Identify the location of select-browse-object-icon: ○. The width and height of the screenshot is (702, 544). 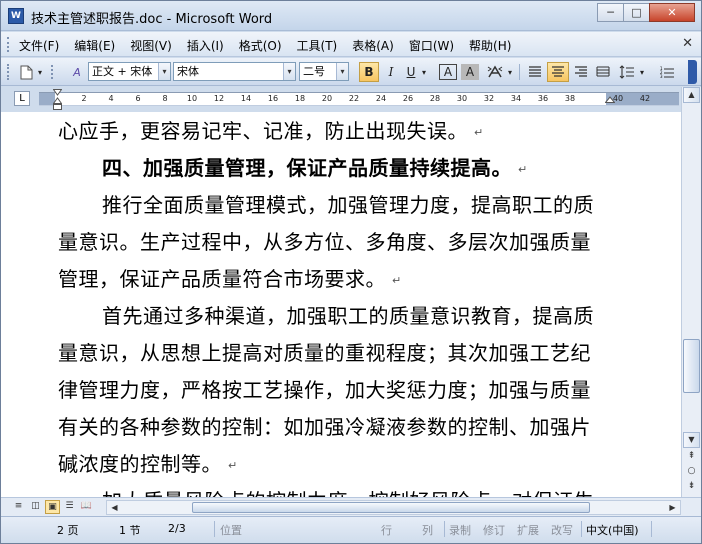
(691, 471).